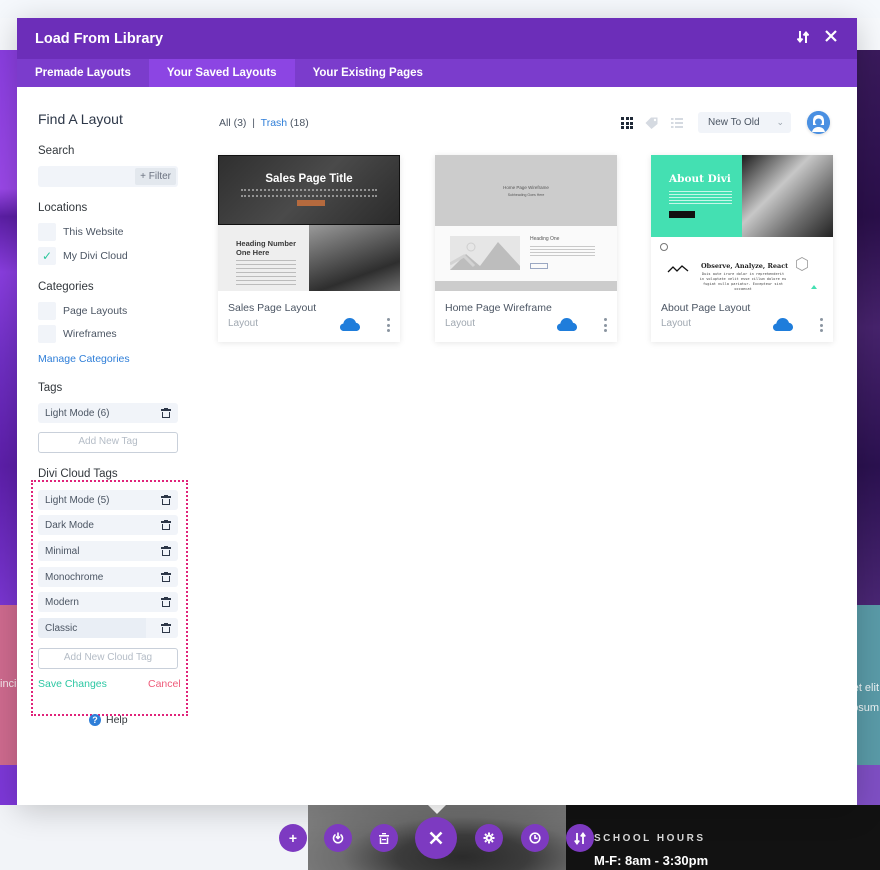 This screenshot has height=870, width=880. I want to click on portability-button, so click(338, 838).